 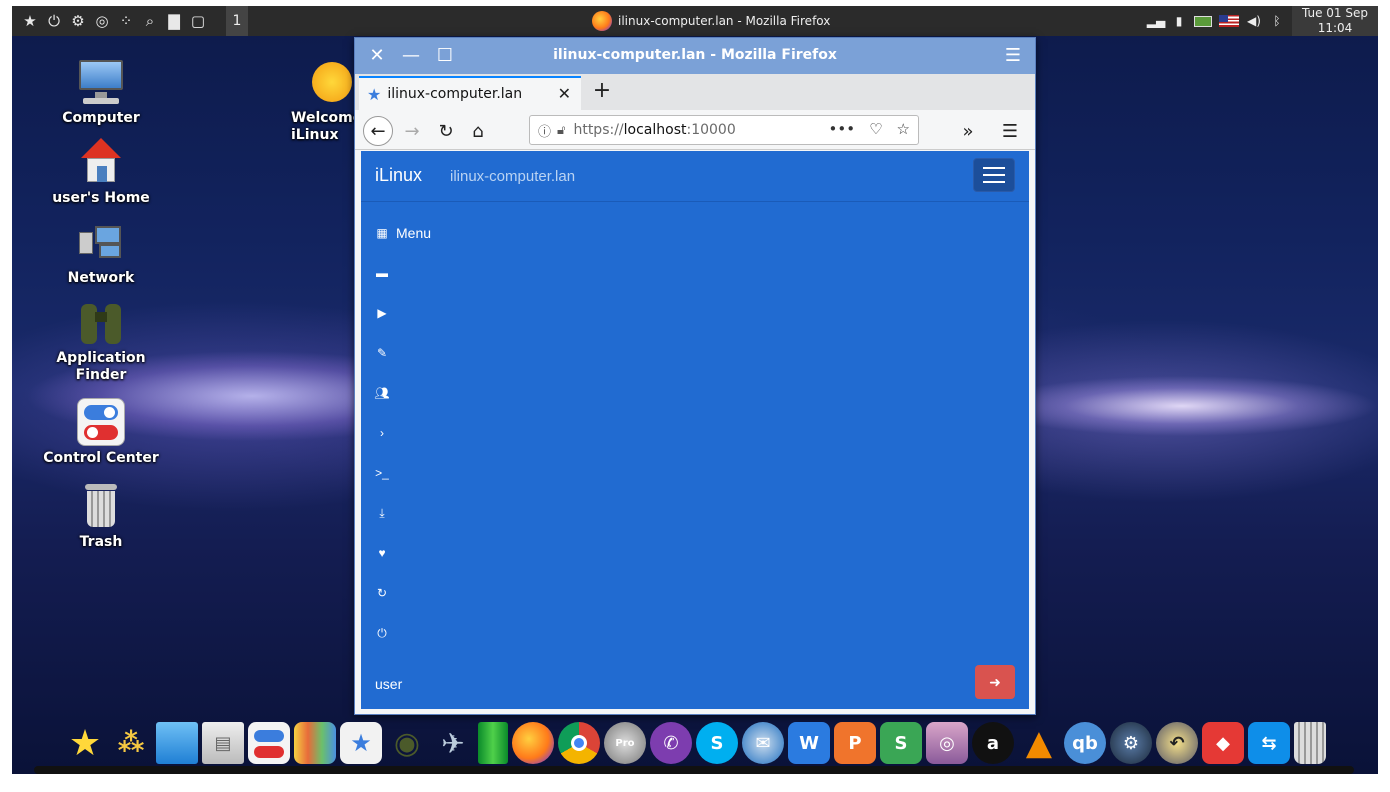 What do you see at coordinates (101, 341) in the screenshot?
I see `desktop-icon-application-finder: Application Finder` at bounding box center [101, 341].